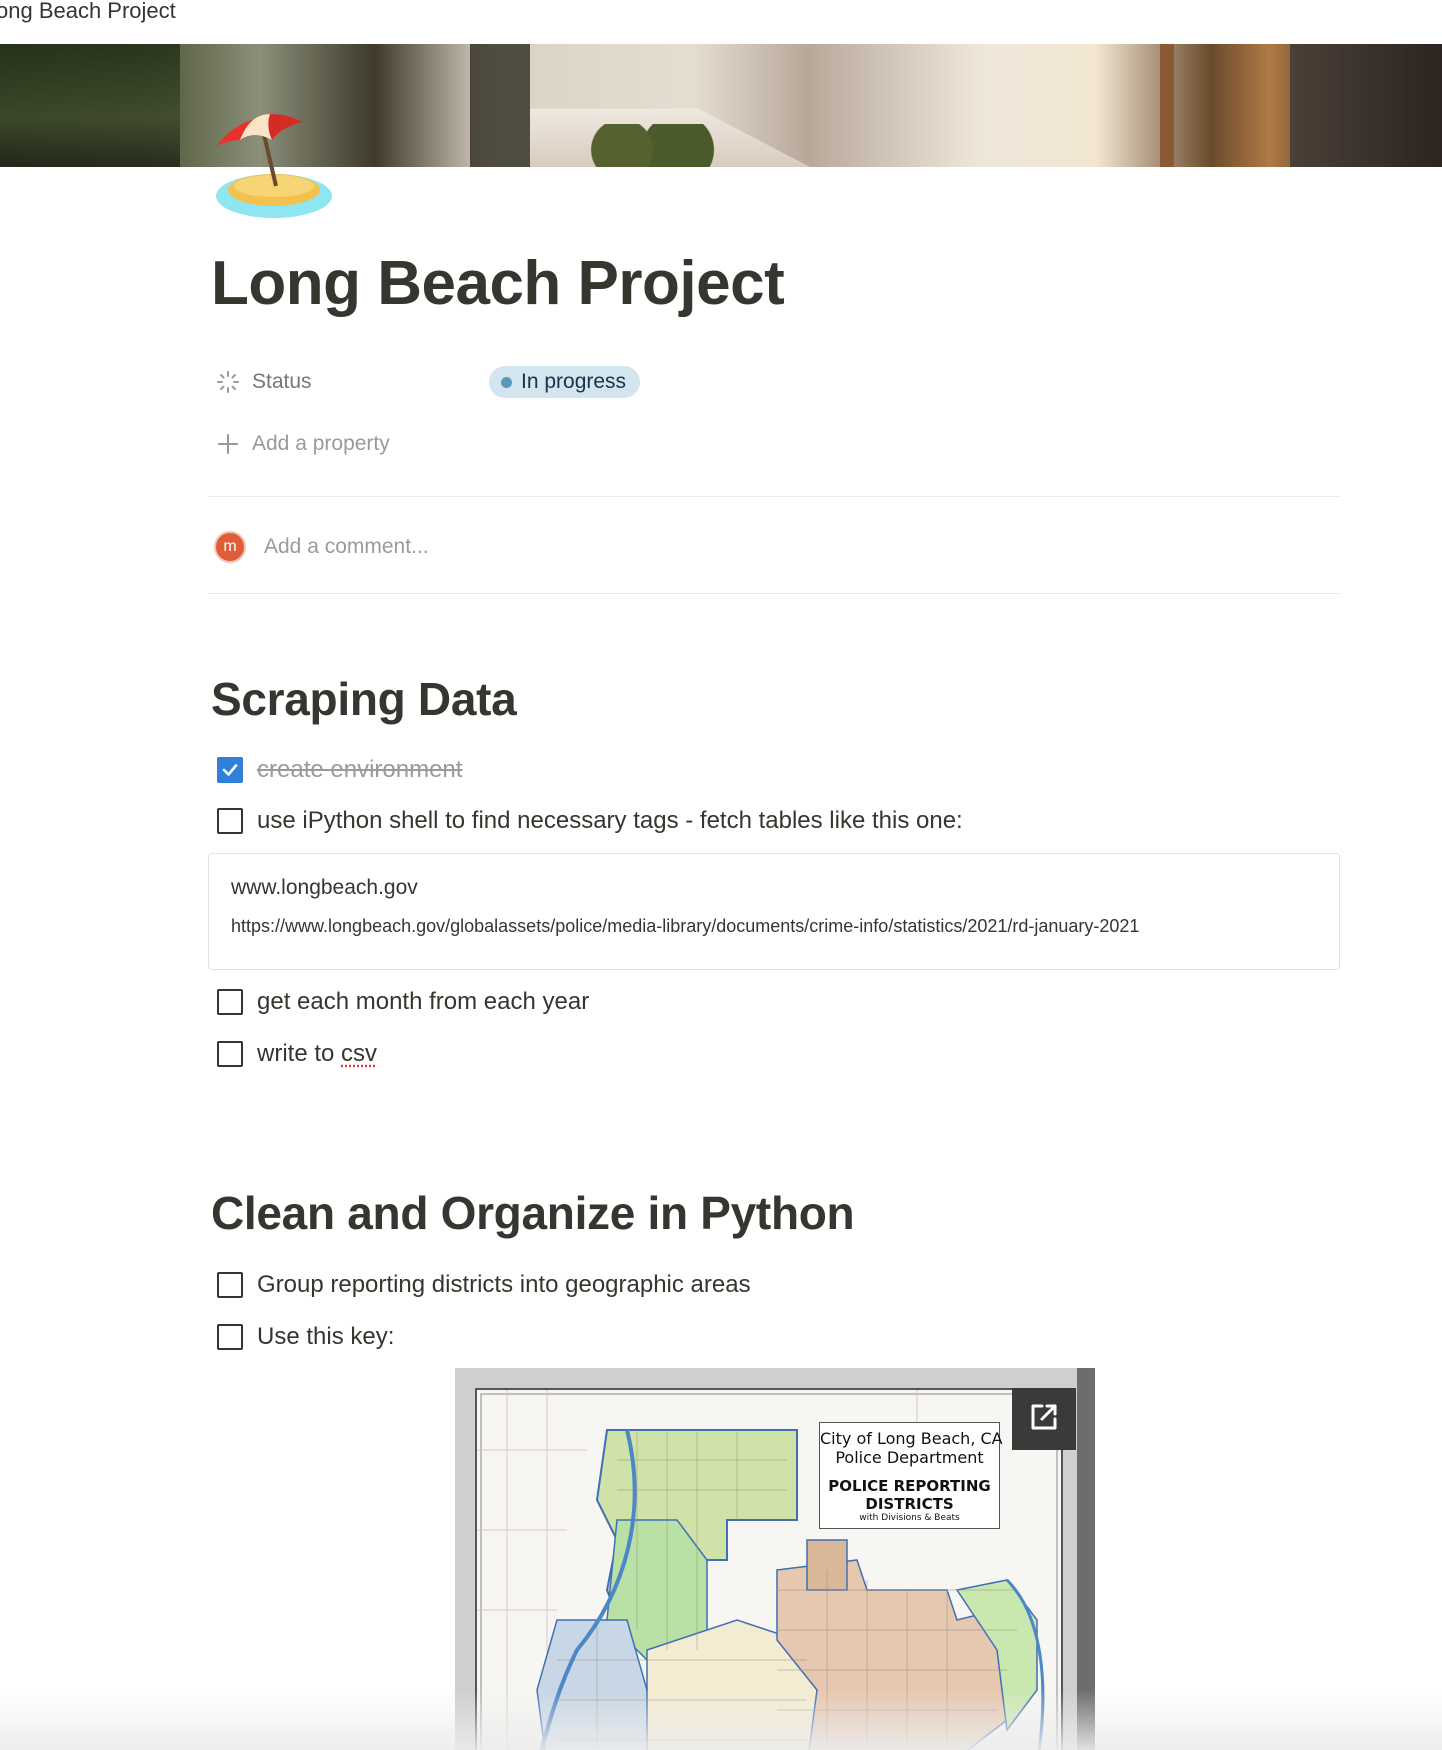 The height and width of the screenshot is (1750, 1442). I want to click on map-legend-line: DISTRICTS, so click(909, 1504).